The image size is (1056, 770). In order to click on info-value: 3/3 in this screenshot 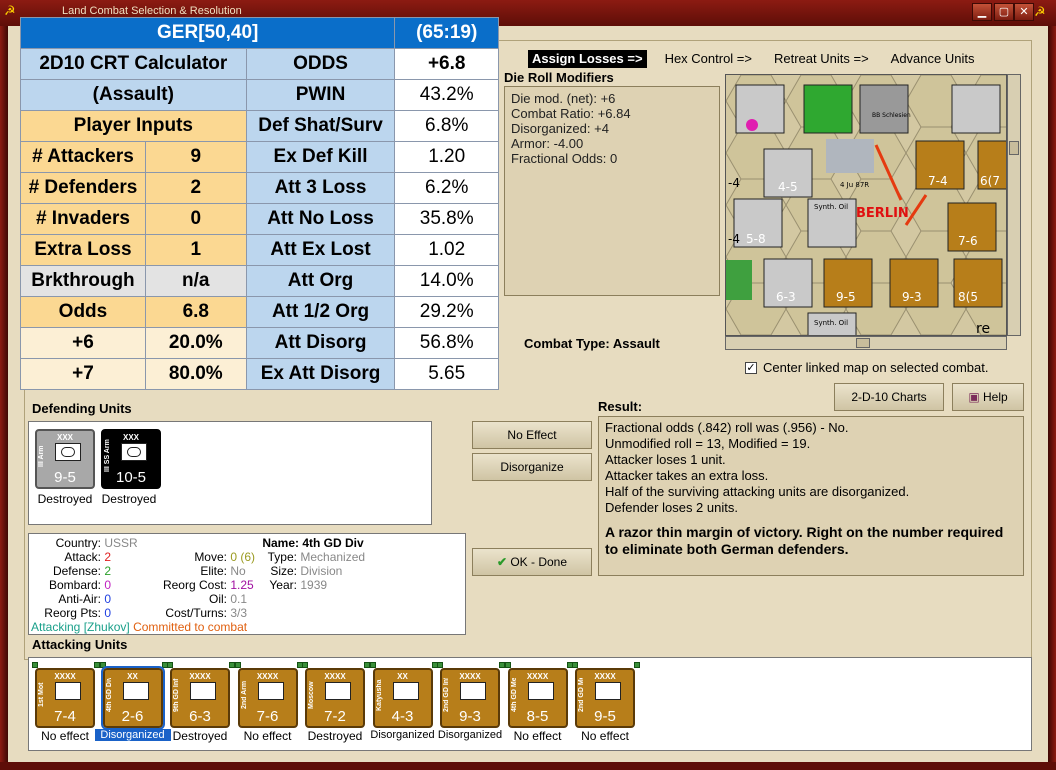, I will do `click(239, 613)`.